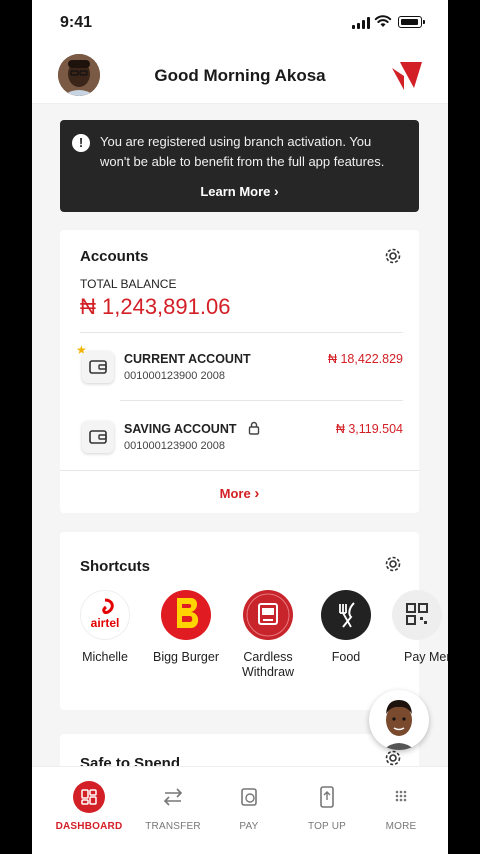 The width and height of the screenshot is (480, 854). Describe the element at coordinates (346, 615) in the screenshot. I see `fork-knife-icon` at that location.